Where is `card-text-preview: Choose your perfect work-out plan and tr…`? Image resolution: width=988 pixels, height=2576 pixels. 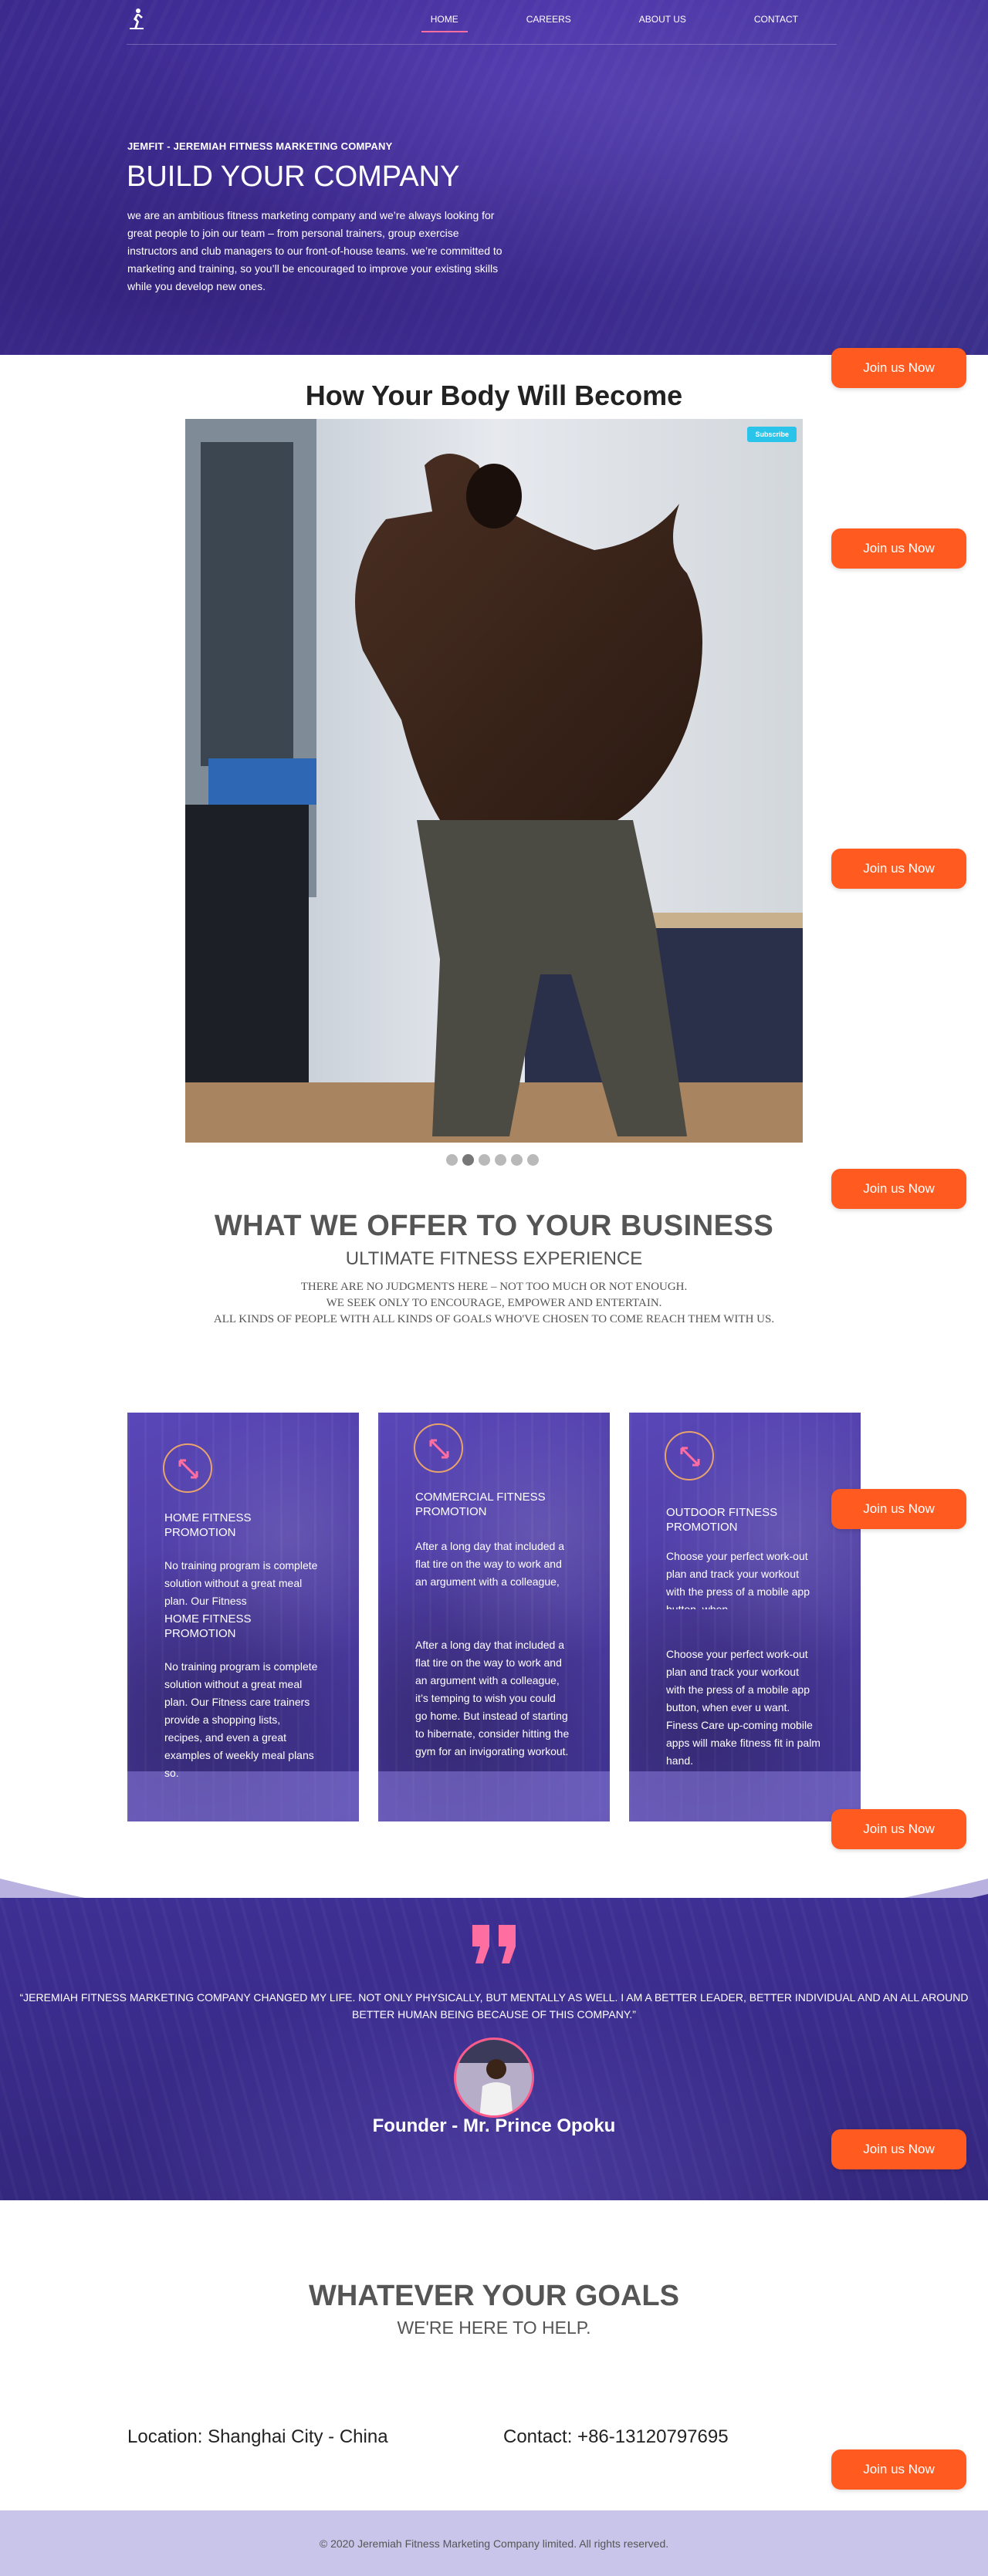 card-text-preview: Choose your perfect work-out plan and tr… is located at coordinates (738, 1579).